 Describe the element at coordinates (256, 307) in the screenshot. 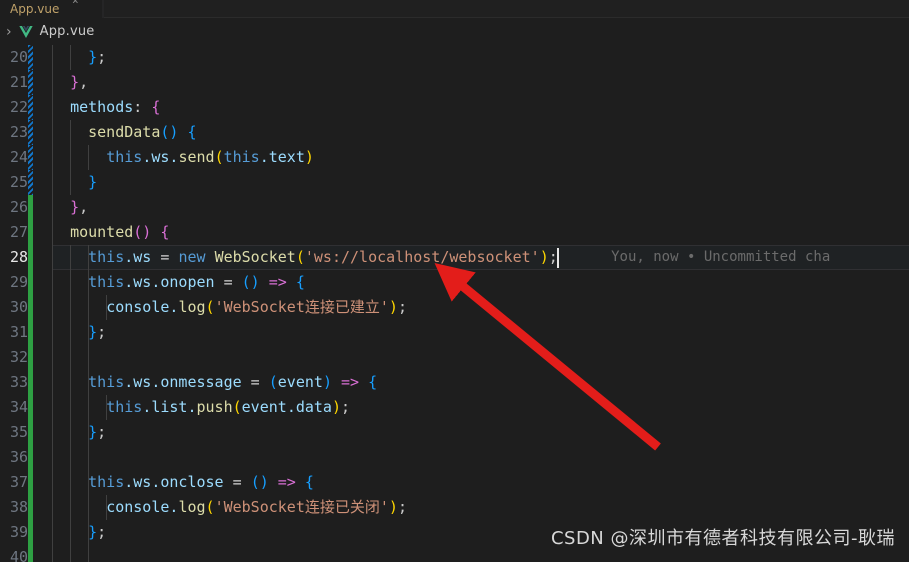

I see `code-text: console.log('WebSocket连接已建立');` at that location.